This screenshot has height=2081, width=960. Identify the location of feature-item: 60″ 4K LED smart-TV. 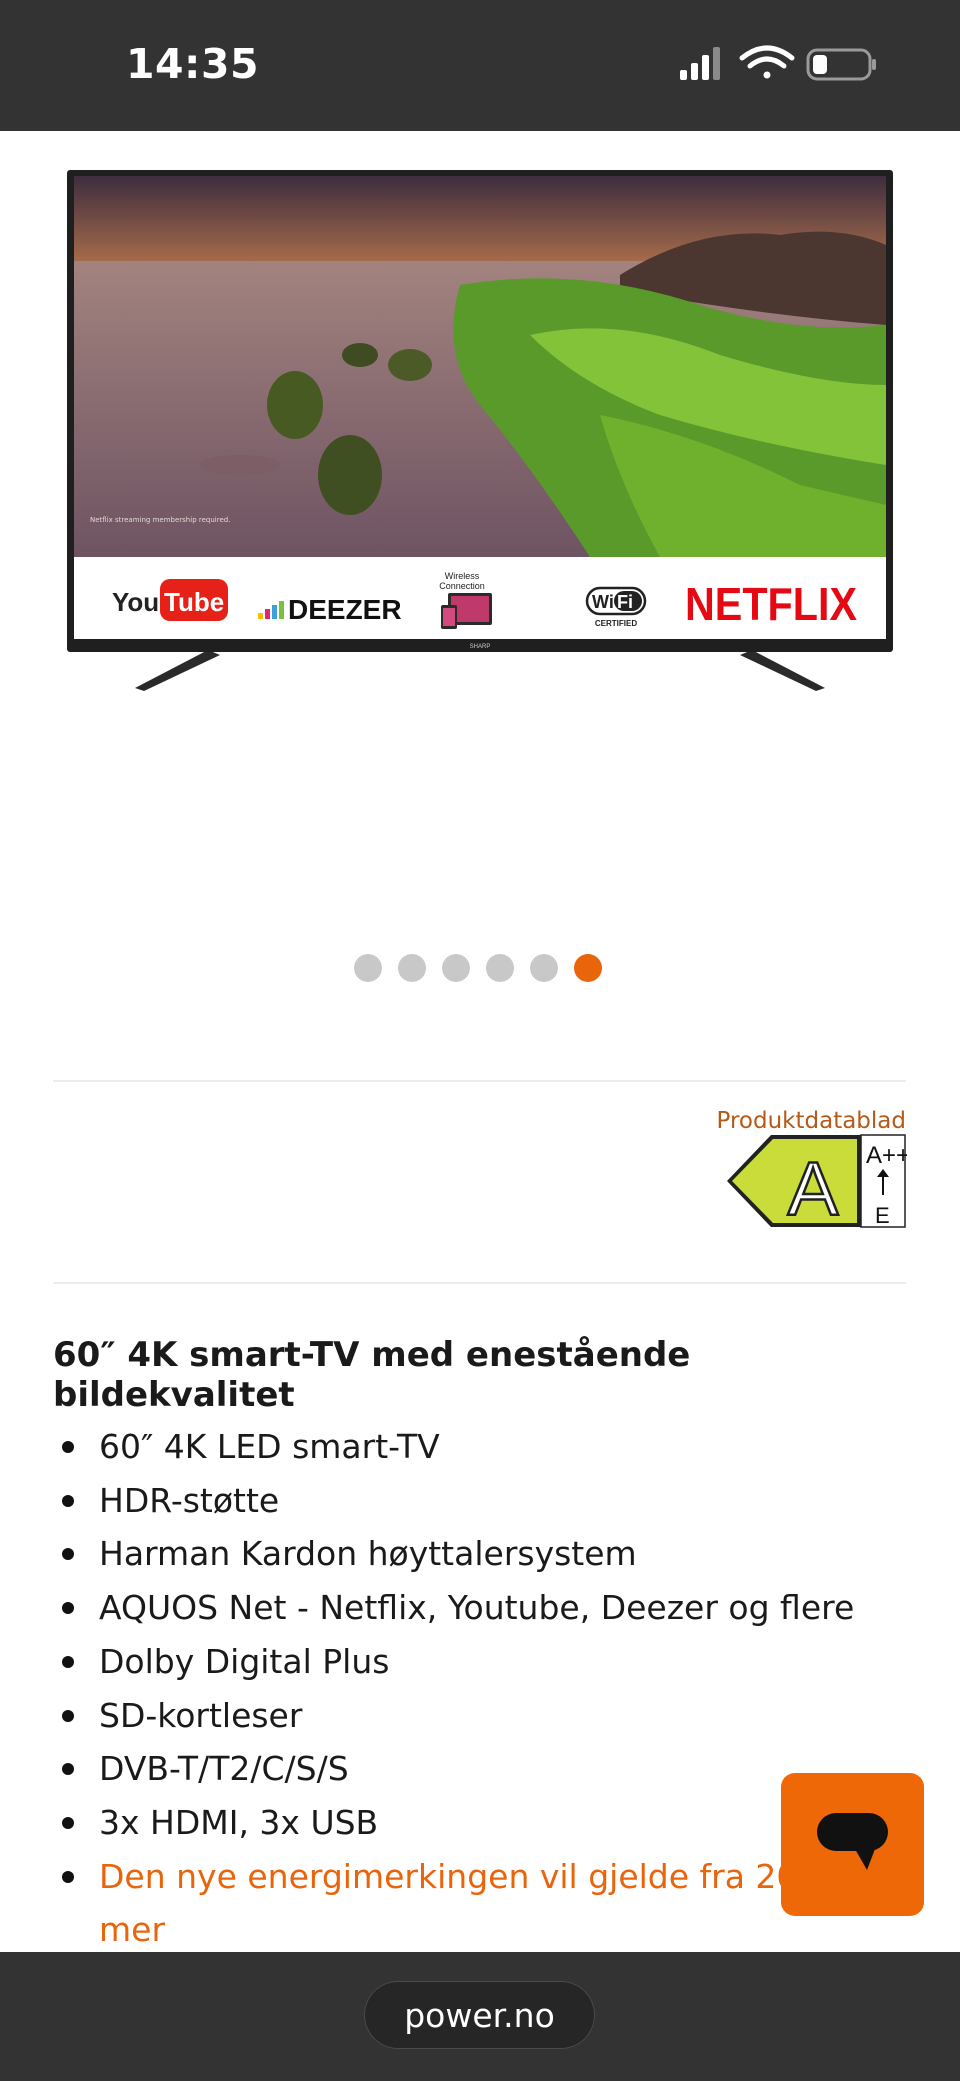
(473, 1447).